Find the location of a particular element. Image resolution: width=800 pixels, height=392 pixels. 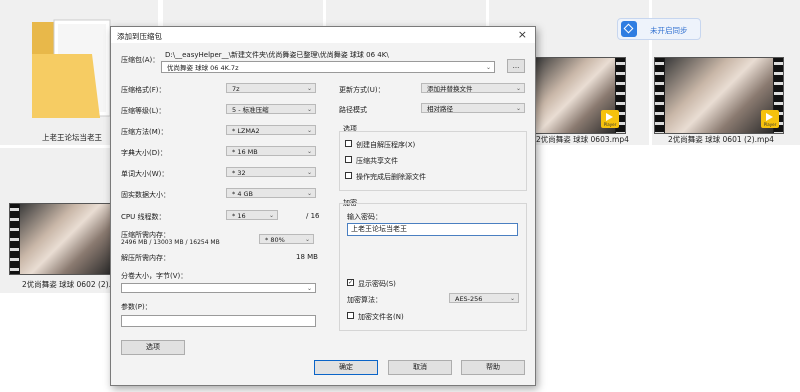

params-input is located at coordinates (218, 321).